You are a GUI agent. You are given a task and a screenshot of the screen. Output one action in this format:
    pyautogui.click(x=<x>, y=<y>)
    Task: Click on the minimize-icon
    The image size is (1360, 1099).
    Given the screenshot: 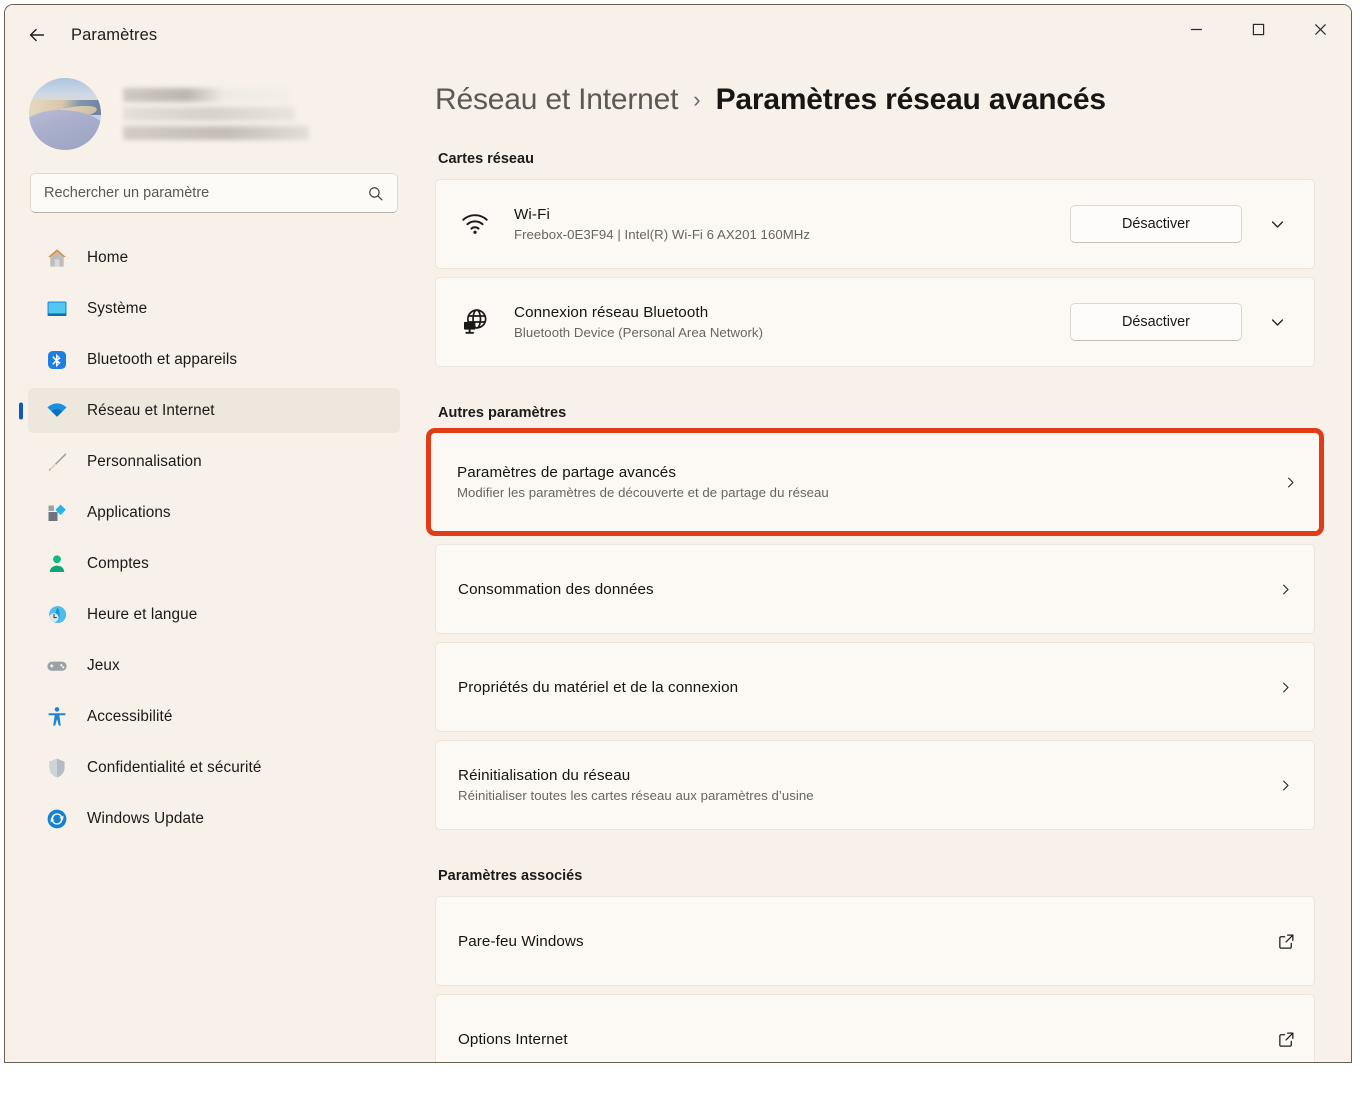 What is the action you would take?
    pyautogui.click(x=1196, y=29)
    